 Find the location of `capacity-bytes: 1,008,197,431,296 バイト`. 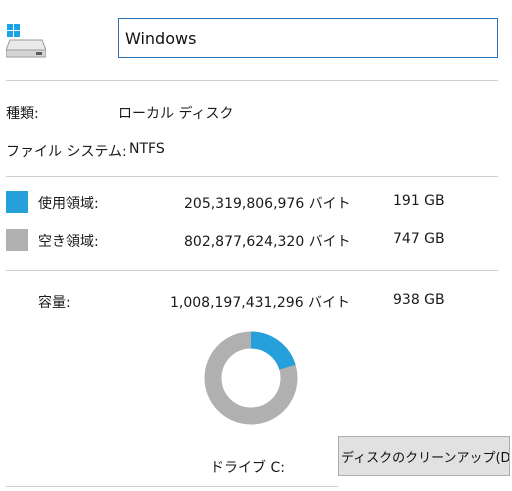

capacity-bytes: 1,008,197,431,296 バイト is located at coordinates (260, 303).